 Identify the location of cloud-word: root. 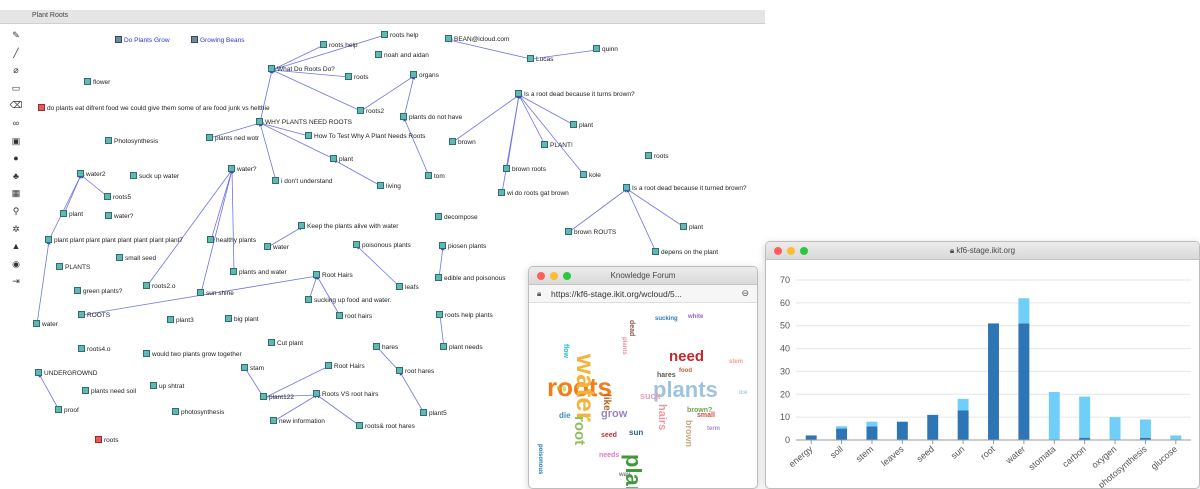
(579, 430).